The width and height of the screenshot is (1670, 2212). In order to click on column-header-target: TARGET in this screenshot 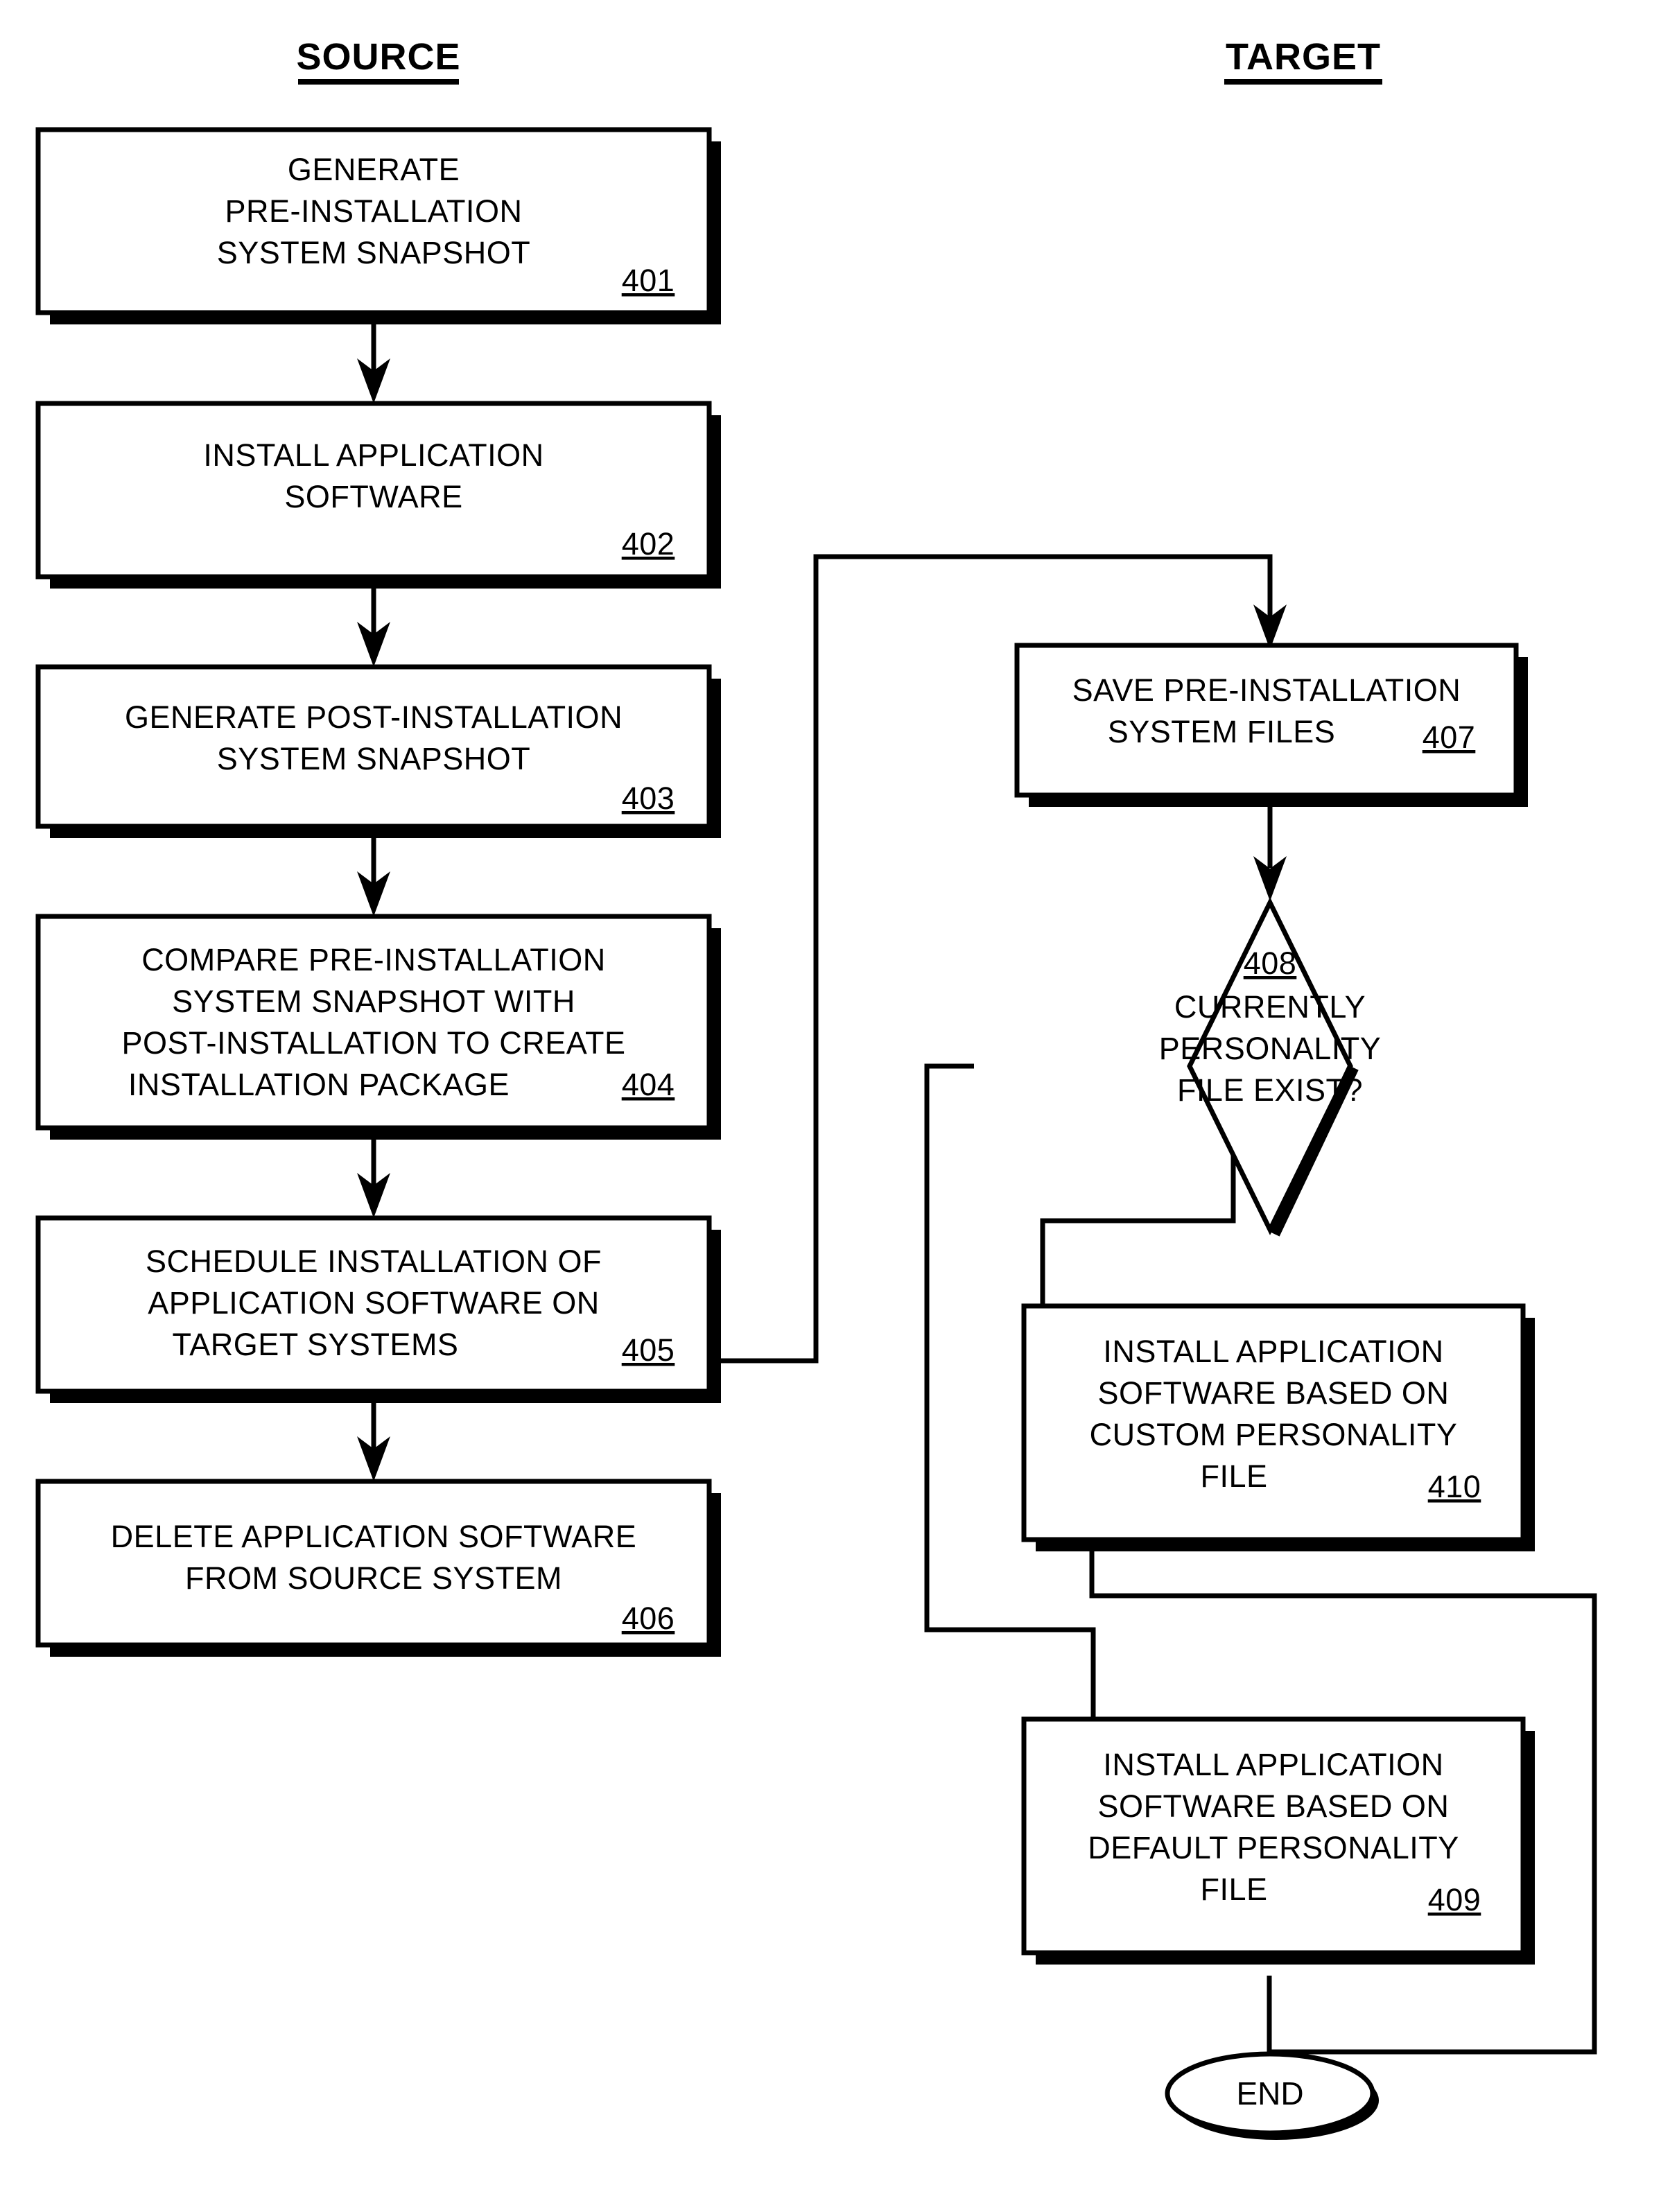, I will do `click(1303, 61)`.